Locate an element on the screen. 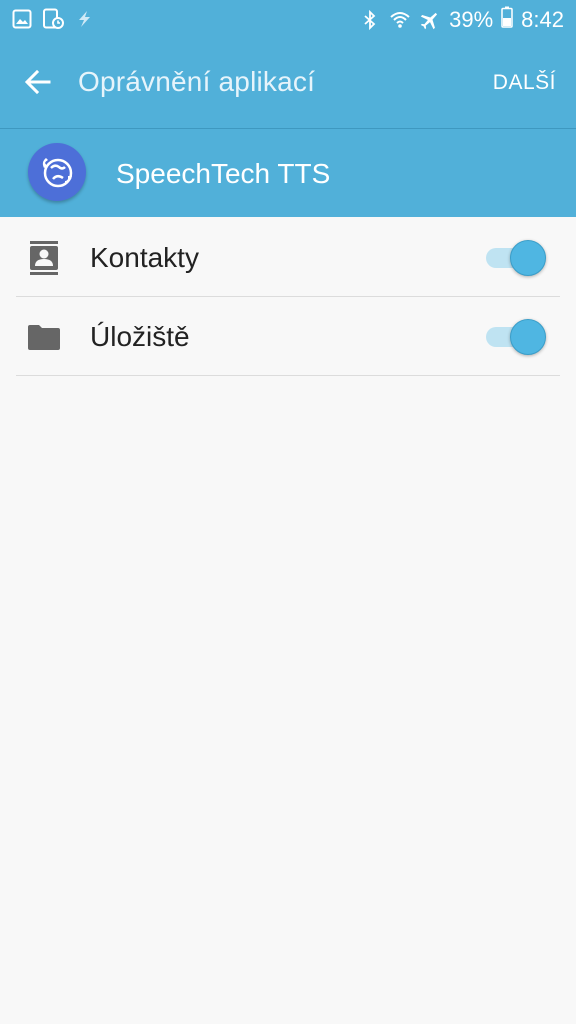 The width and height of the screenshot is (576, 1024). permission-row-storage: Úložiště is located at coordinates (288, 336).